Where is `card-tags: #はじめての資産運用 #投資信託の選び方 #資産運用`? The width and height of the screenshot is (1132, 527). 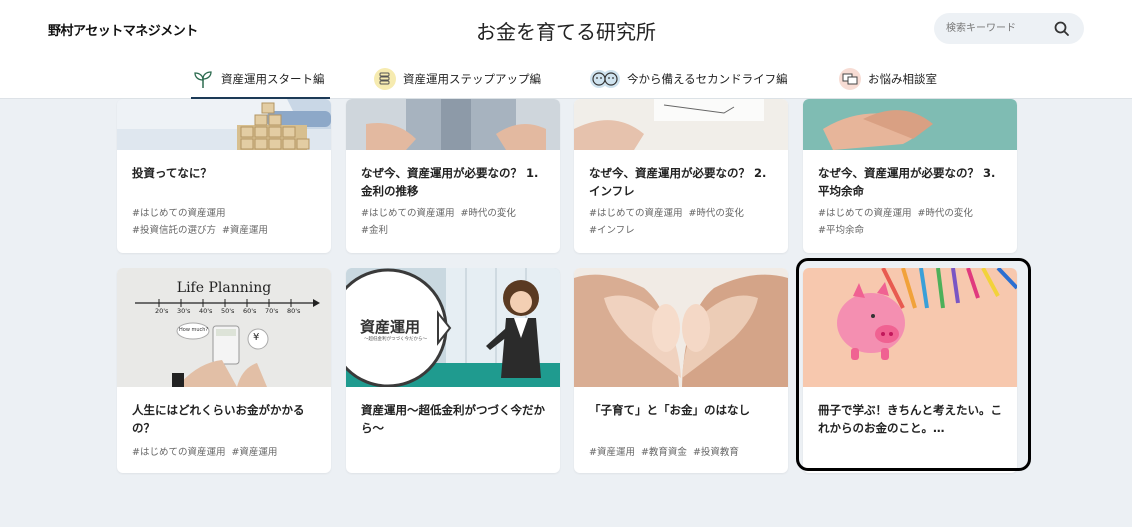 card-tags: #はじめての資産運用 #投資信託の選び方 #資産運用 is located at coordinates (227, 222).